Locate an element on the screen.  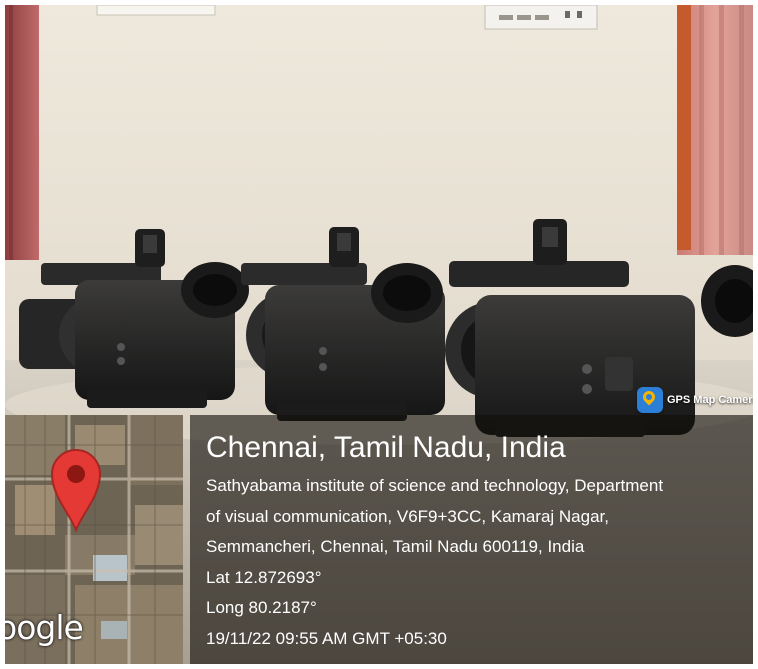
gps-map-camera-label: GPS Map Camera is located at coordinates (712, 400).